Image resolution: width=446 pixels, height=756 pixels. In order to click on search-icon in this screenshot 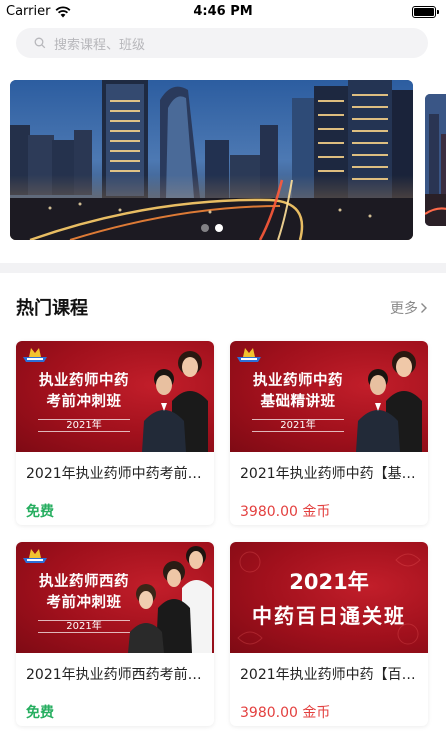, I will do `click(40, 43)`.